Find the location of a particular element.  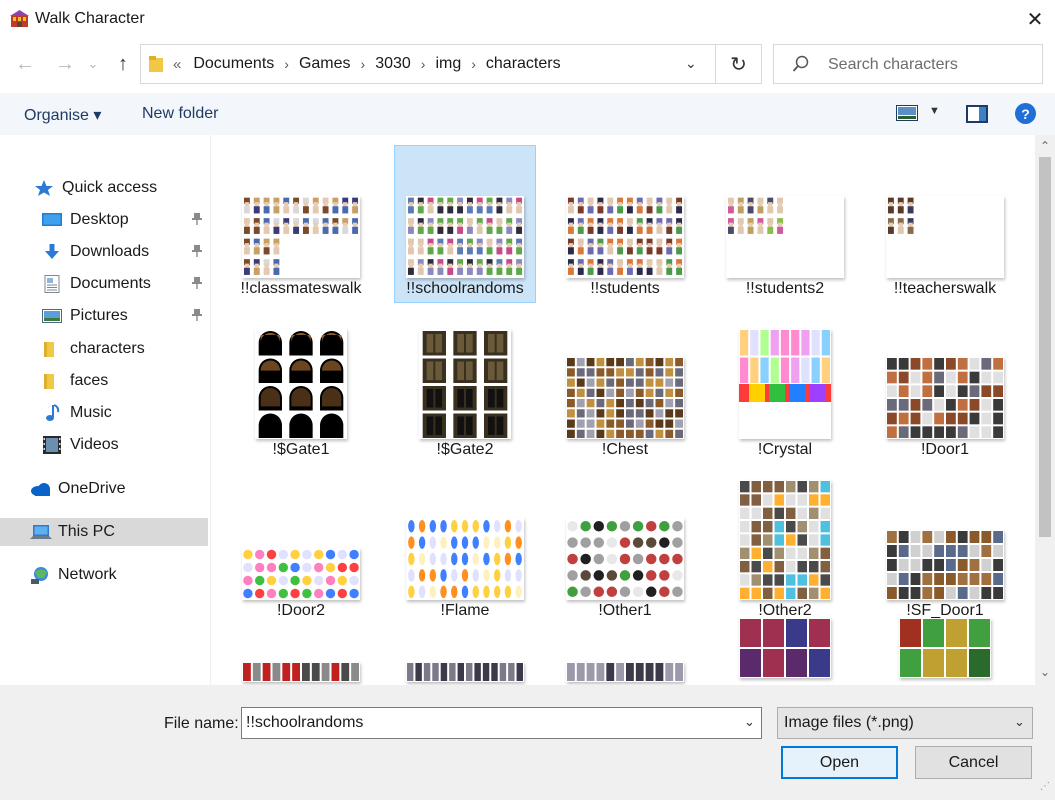

refresh-icon: ↻ is located at coordinates (738, 64).